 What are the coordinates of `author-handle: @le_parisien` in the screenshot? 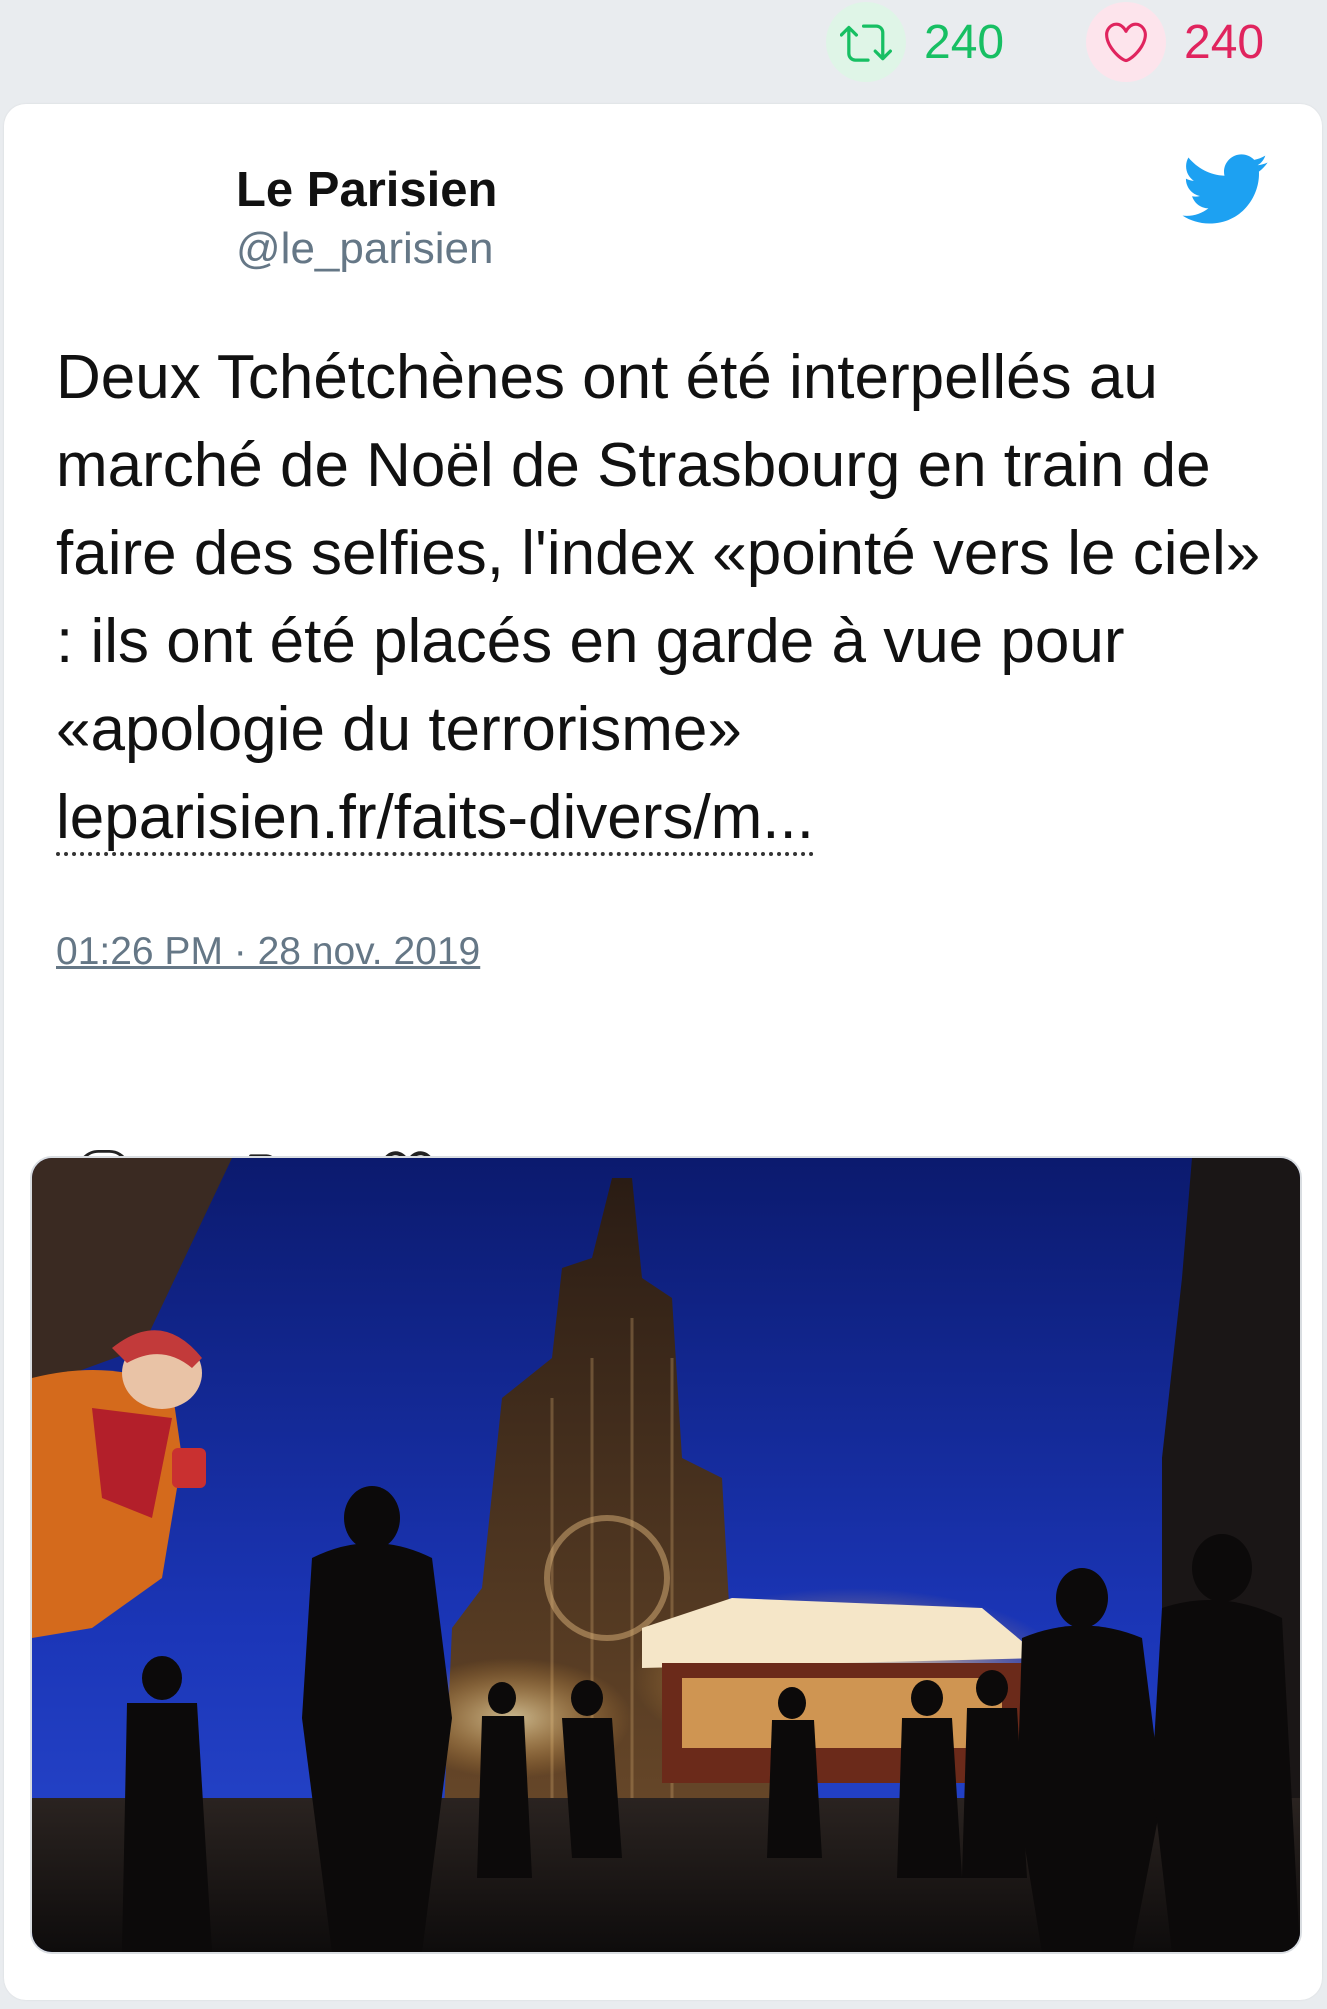 It's located at (364, 249).